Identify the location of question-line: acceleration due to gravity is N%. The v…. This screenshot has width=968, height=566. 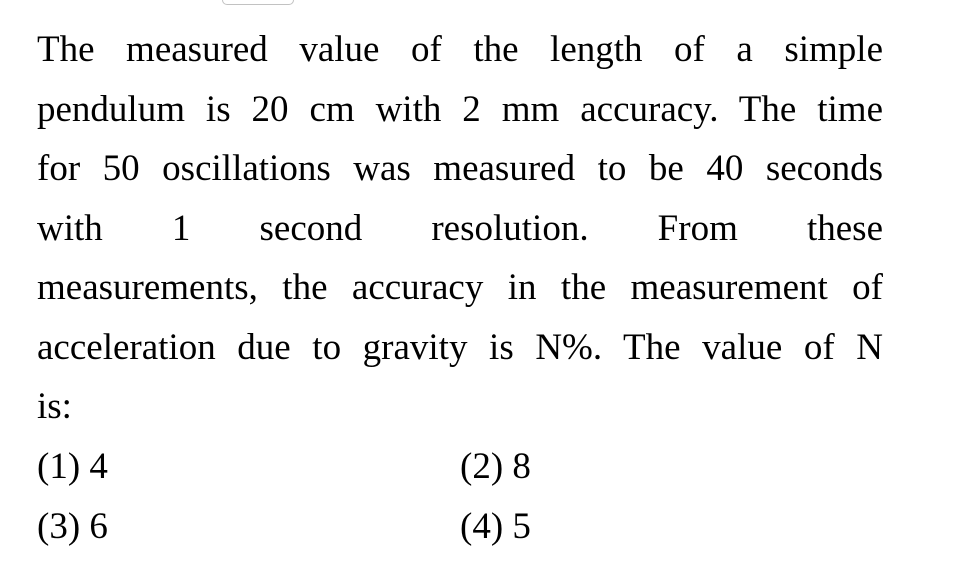
(460, 347).